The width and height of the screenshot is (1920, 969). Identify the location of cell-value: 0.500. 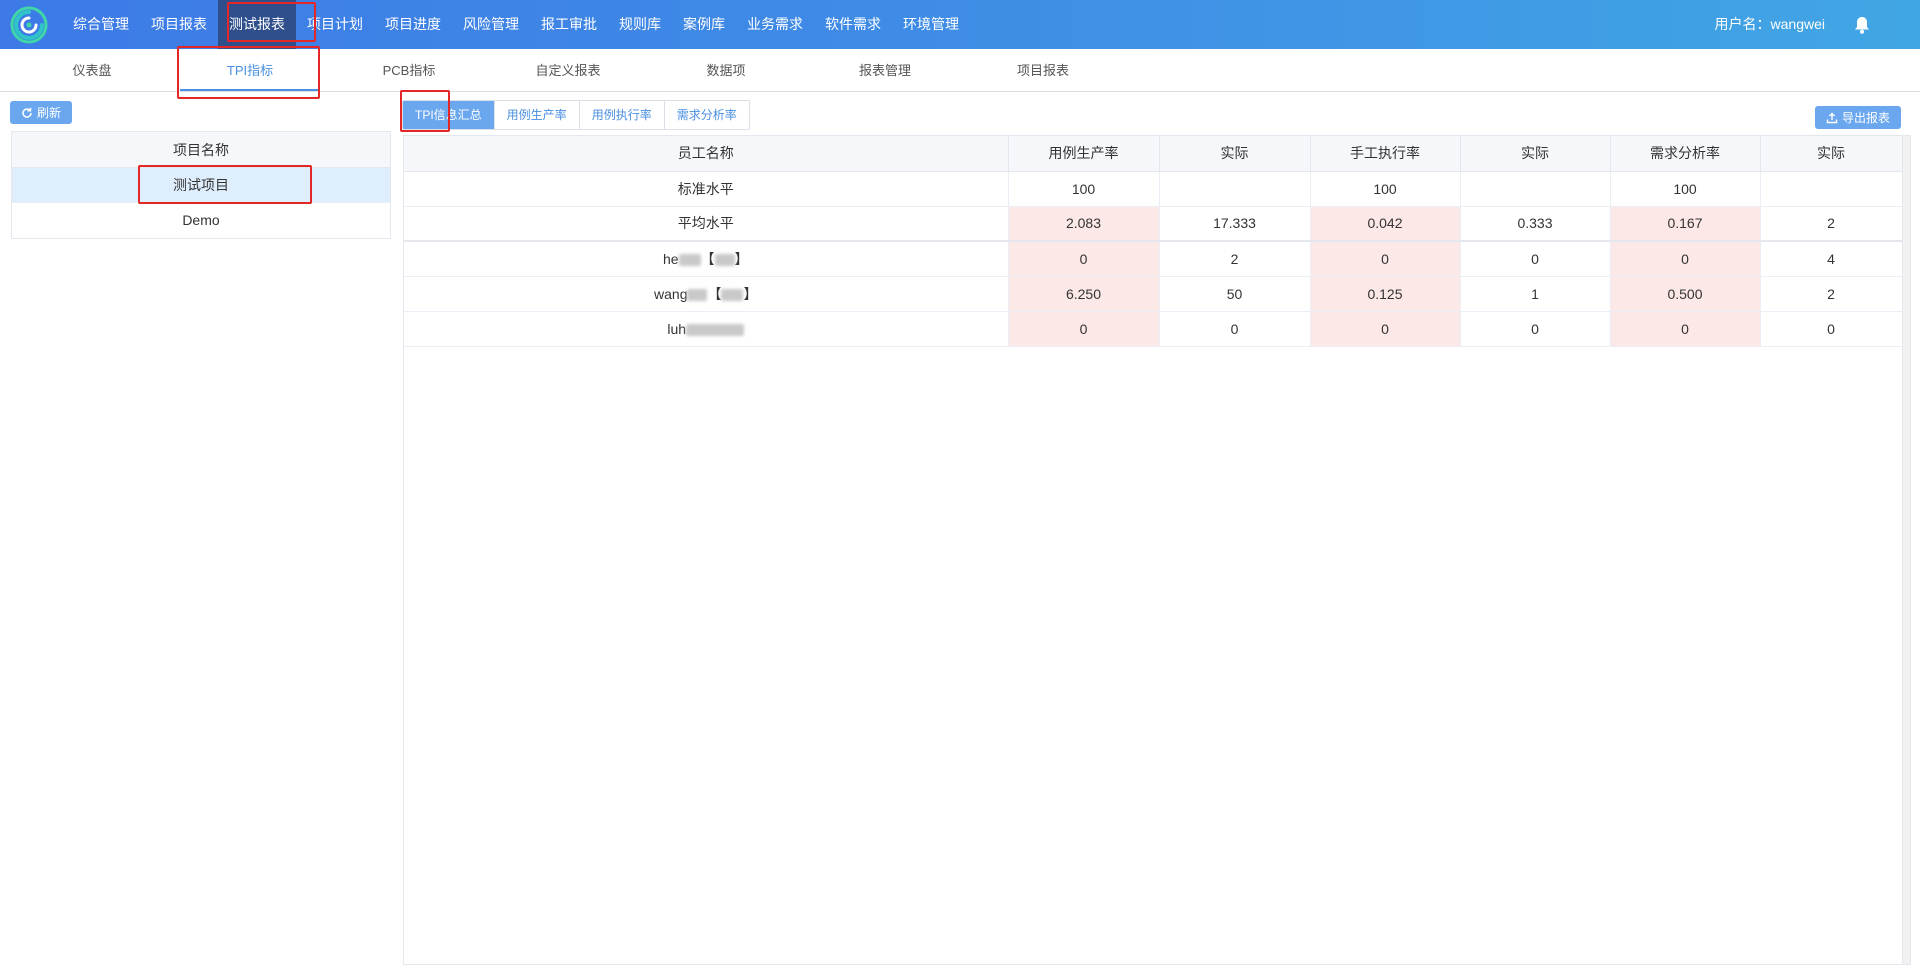
(1685, 294).